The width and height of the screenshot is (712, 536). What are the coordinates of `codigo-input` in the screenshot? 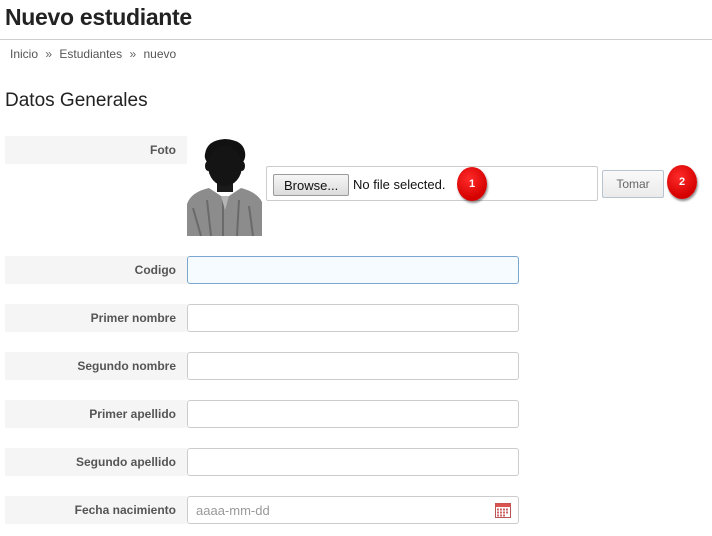 It's located at (353, 270).